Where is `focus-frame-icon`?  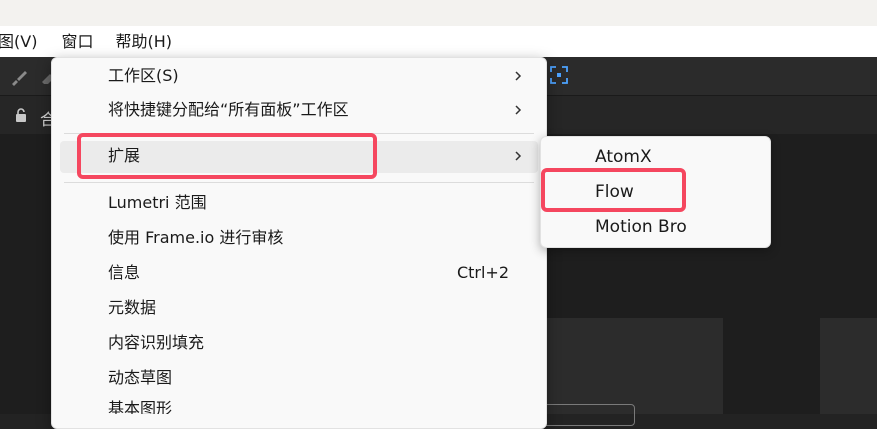
focus-frame-icon is located at coordinates (559, 75).